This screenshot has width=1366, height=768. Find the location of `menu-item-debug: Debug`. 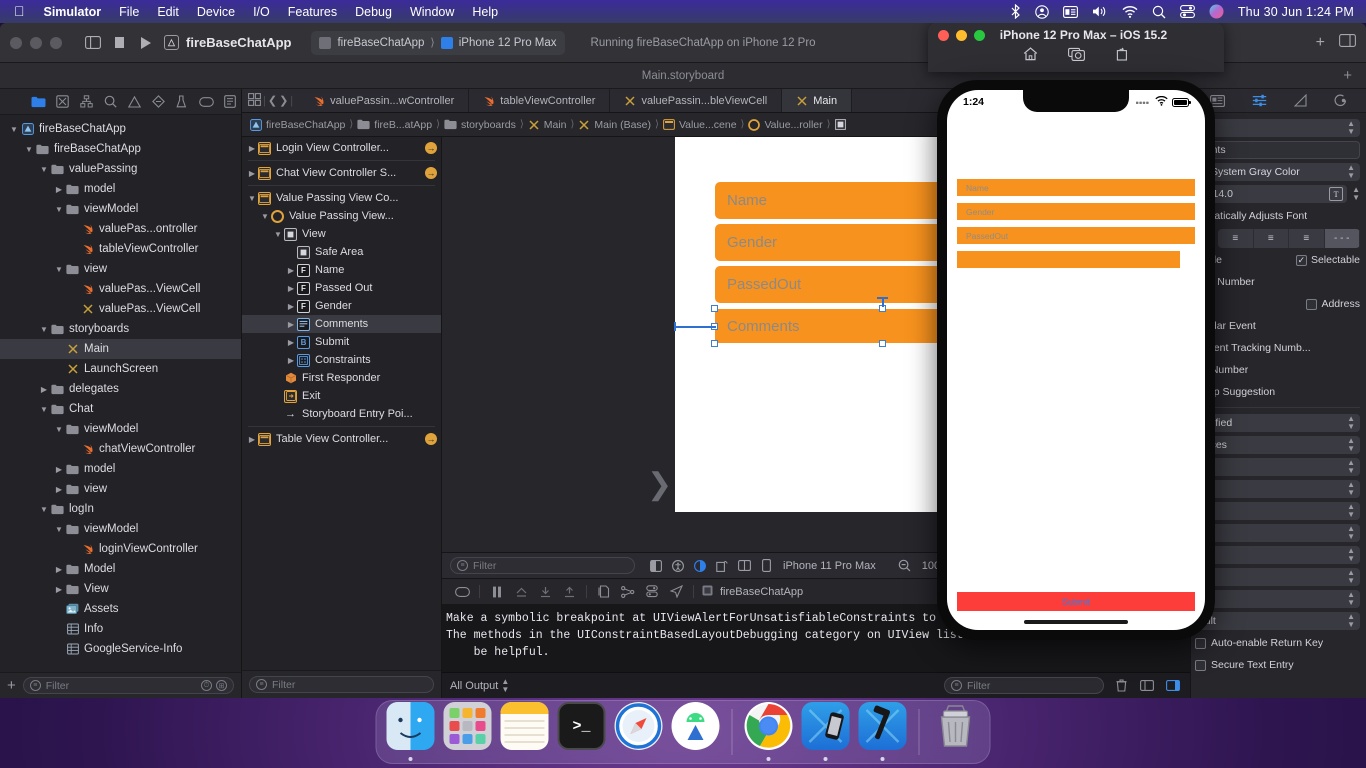

menu-item-debug: Debug is located at coordinates (373, 12).